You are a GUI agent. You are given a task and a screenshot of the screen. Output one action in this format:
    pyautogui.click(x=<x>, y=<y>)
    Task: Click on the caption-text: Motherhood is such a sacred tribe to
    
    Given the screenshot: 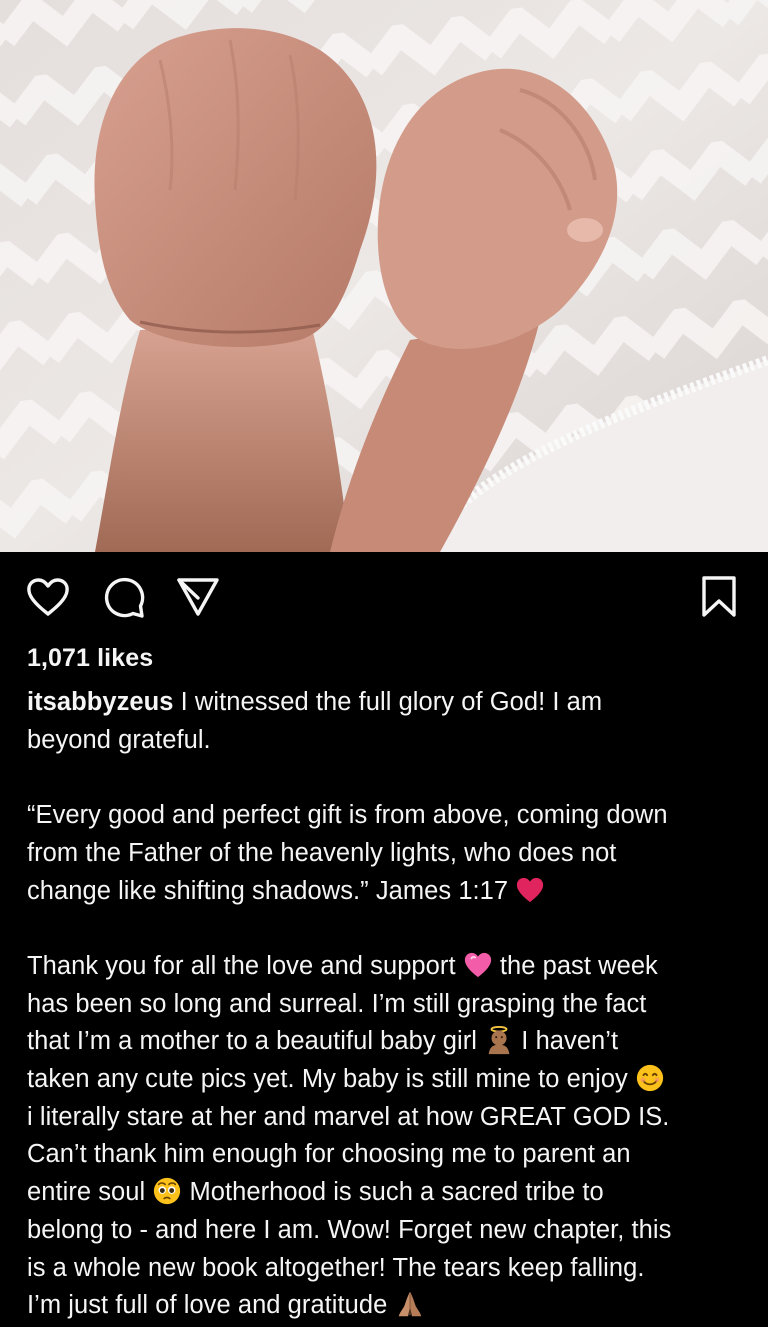 What is the action you would take?
    pyautogui.click(x=396, y=1192)
    